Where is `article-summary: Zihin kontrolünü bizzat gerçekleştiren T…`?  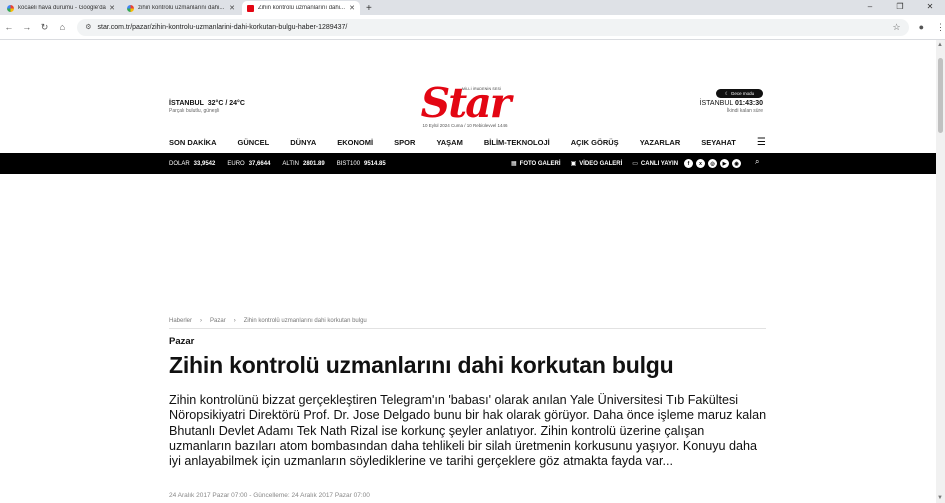
article-summary: Zihin kontrolünü bizzat gerçekleştiren T… is located at coordinates (468, 431).